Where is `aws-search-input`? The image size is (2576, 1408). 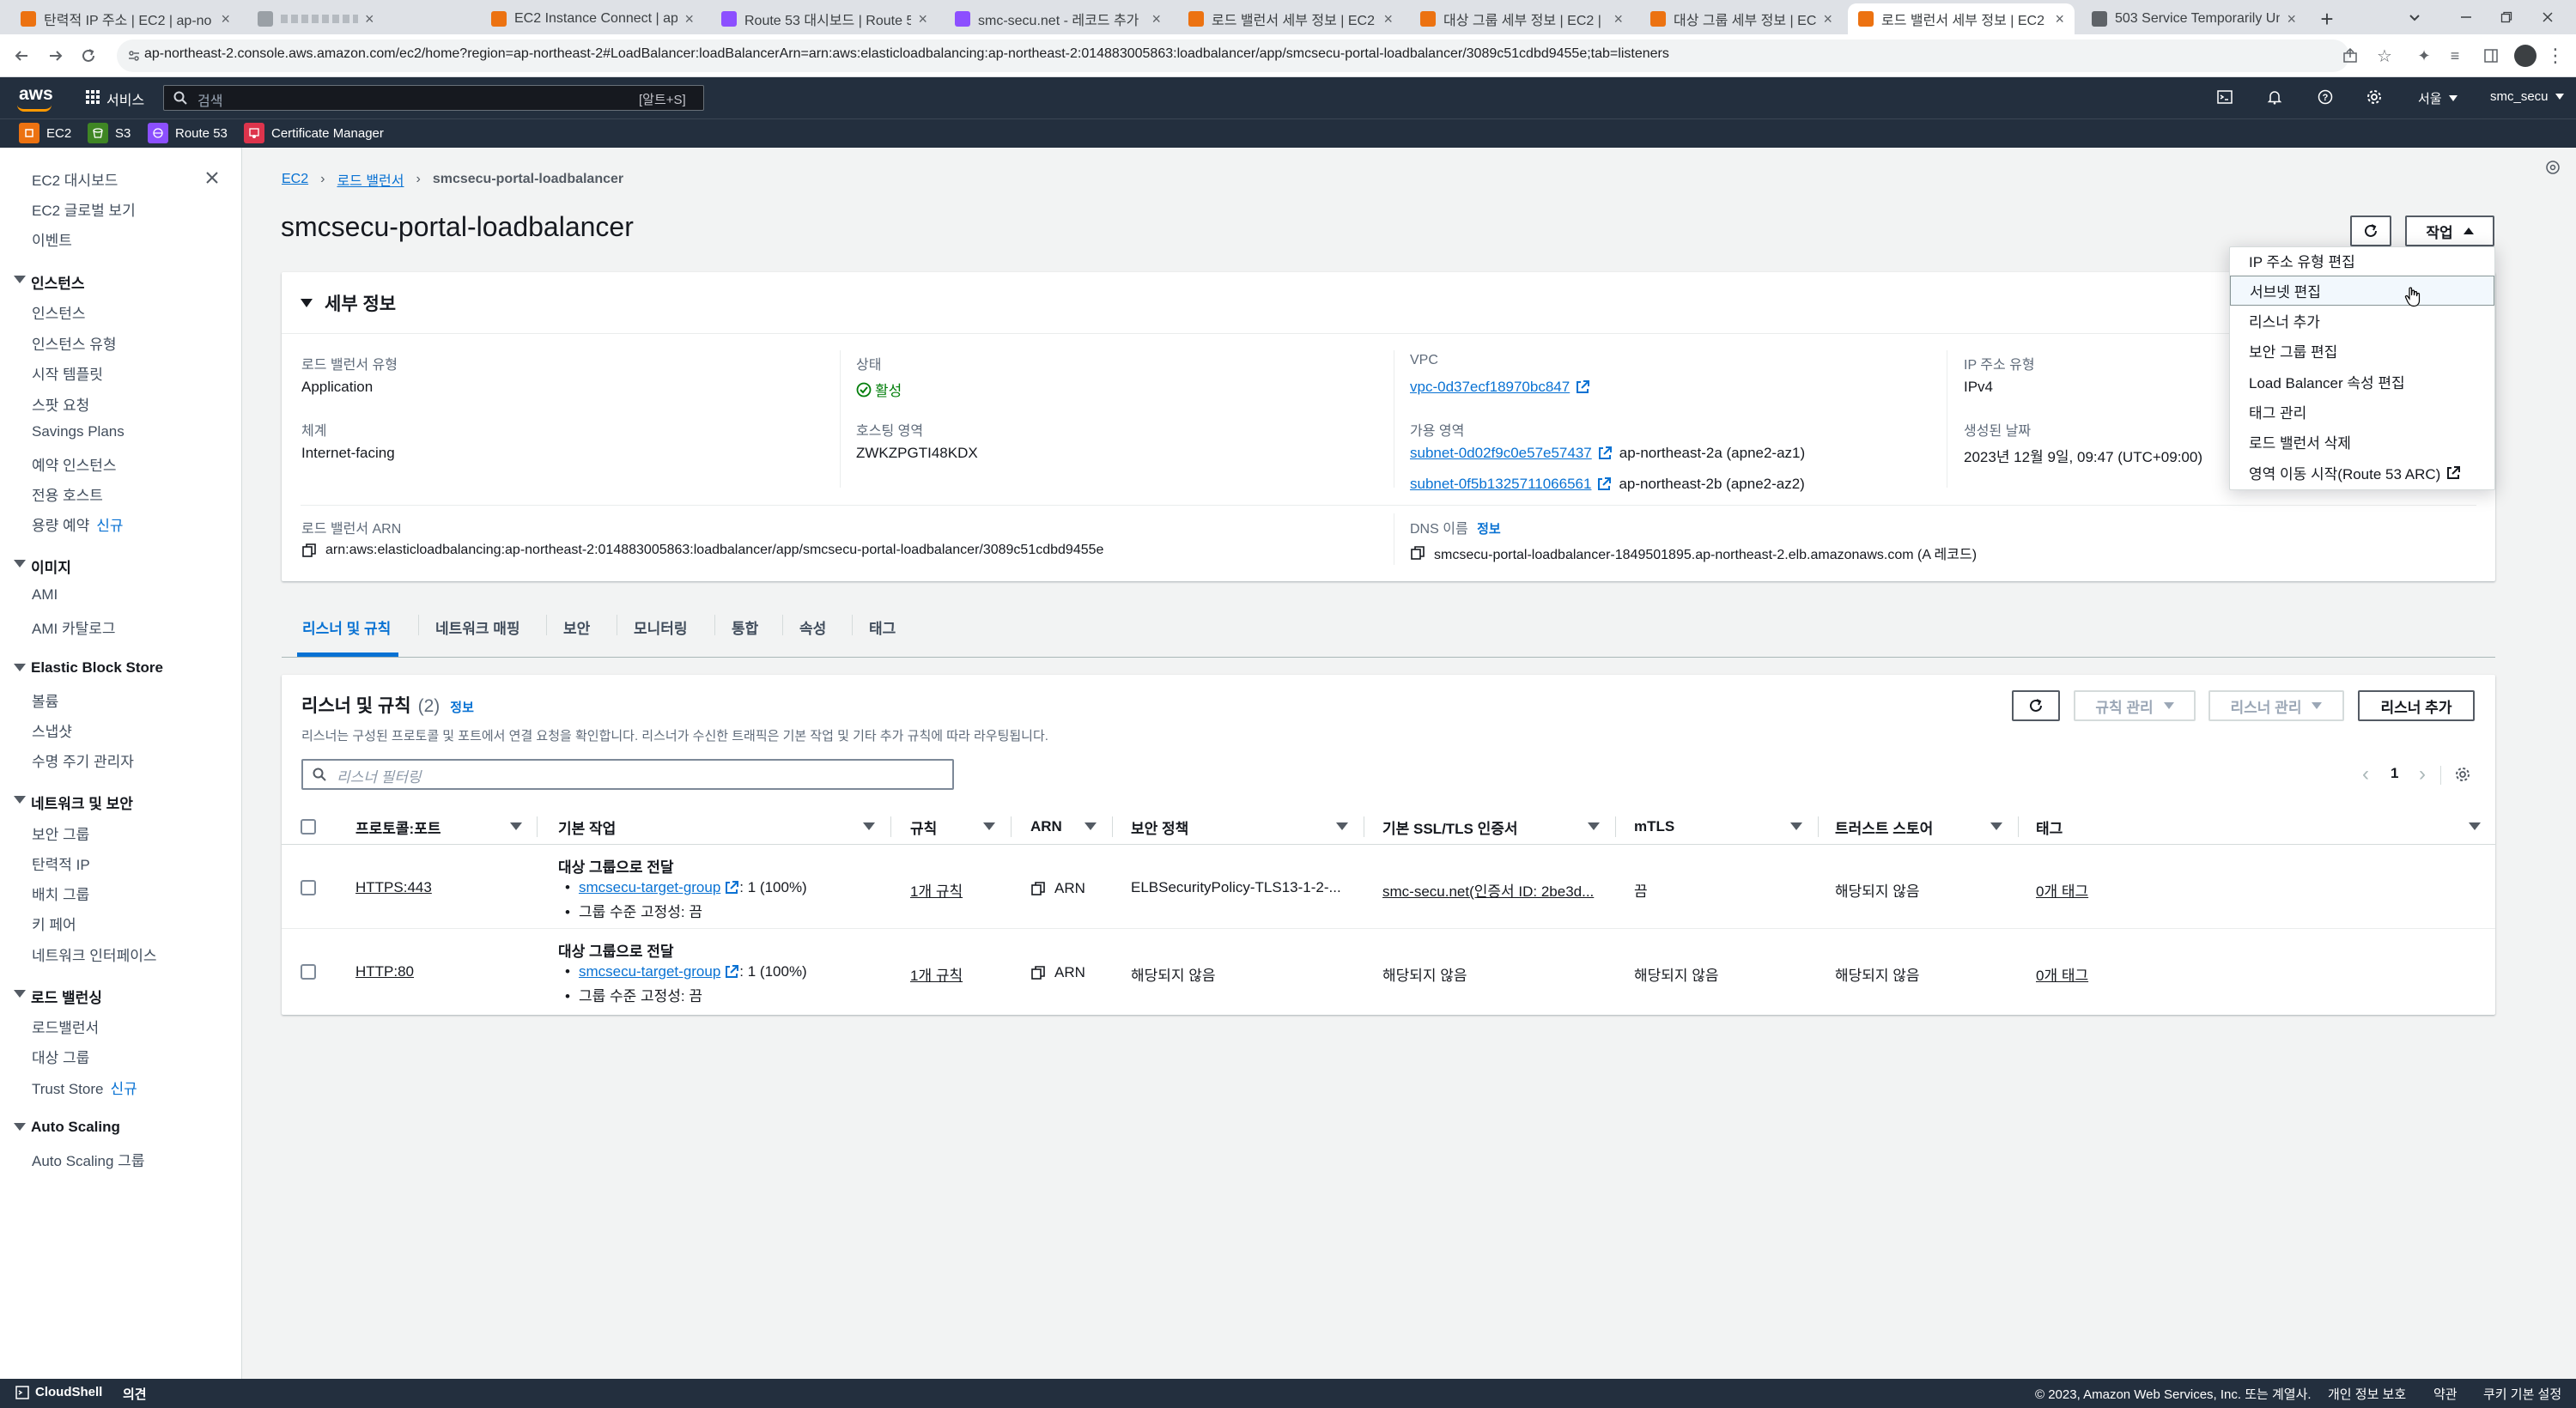 aws-search-input is located at coordinates (433, 98).